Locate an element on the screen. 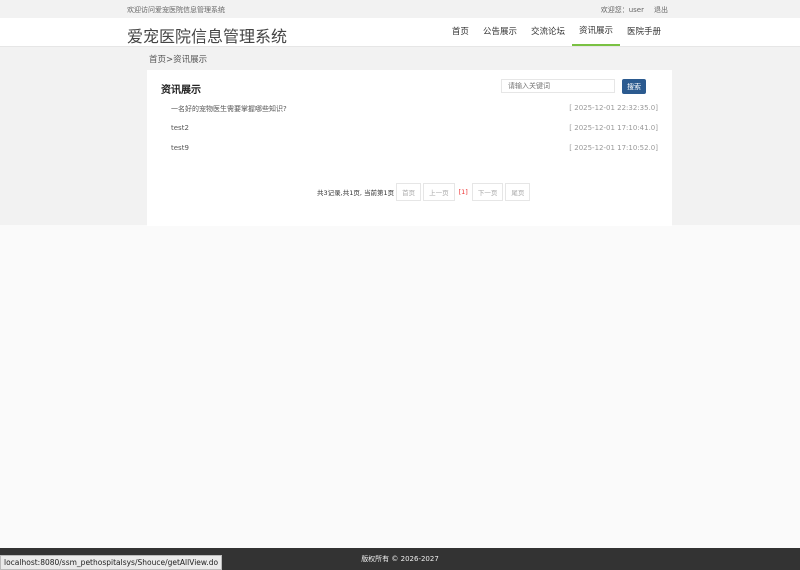 Image resolution: width=800 pixels, height=570 pixels. search-input is located at coordinates (558, 86).